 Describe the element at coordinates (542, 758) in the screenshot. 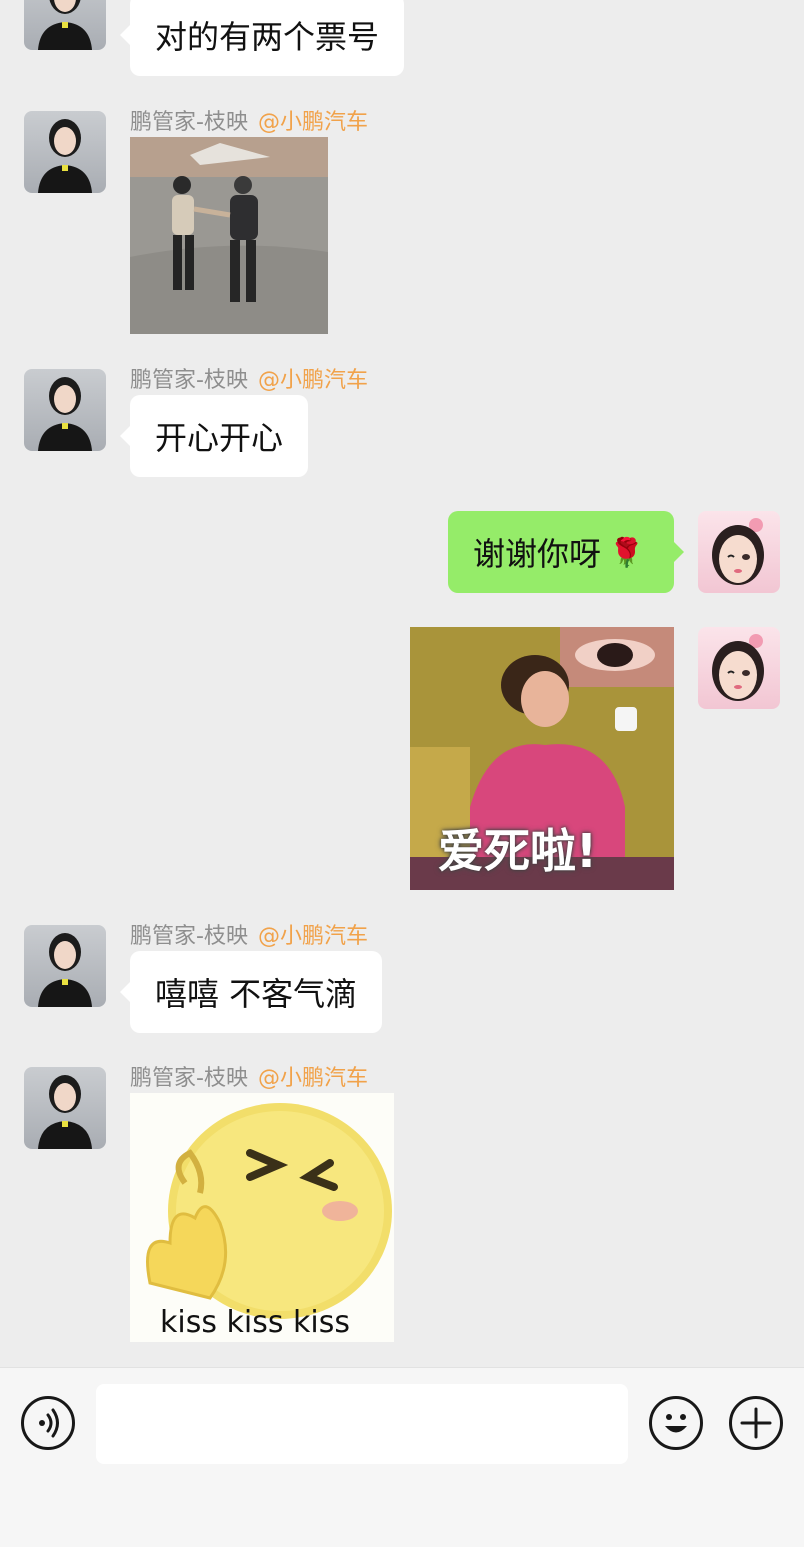

I see `sticker-message: 爱死啦!` at that location.